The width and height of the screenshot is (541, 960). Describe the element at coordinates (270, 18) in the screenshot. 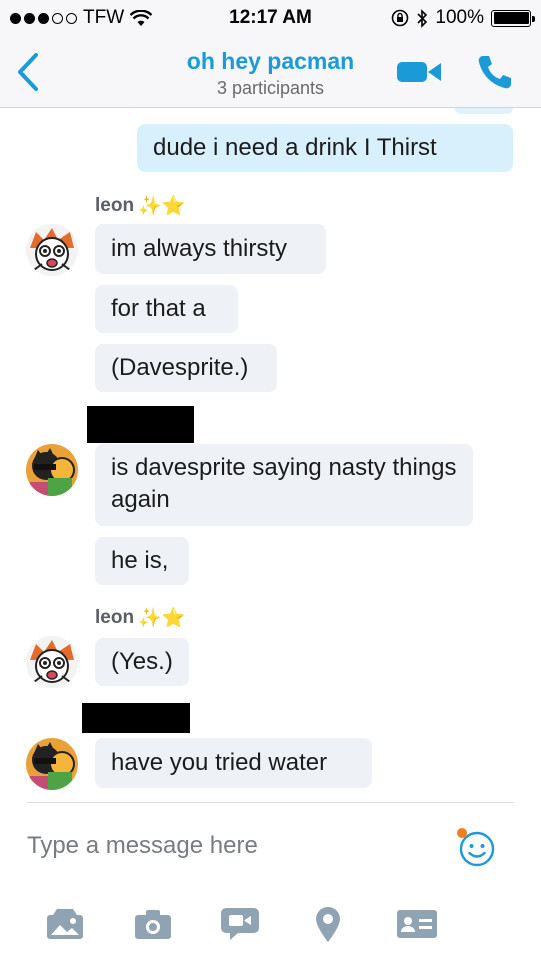

I see `status-bar: TFW 12:17 AM 100%` at that location.